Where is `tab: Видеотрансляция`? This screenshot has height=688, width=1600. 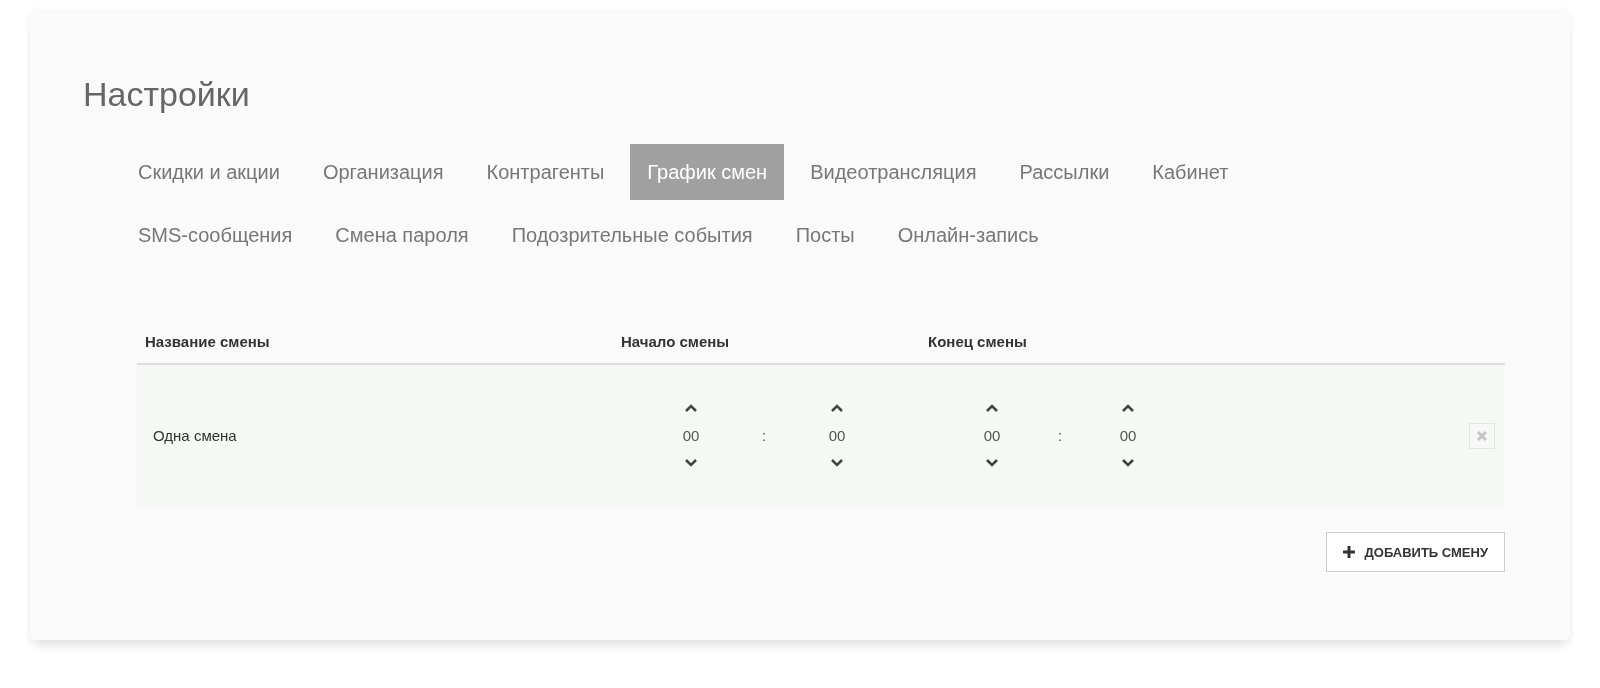
tab: Видеотрансляция is located at coordinates (893, 172).